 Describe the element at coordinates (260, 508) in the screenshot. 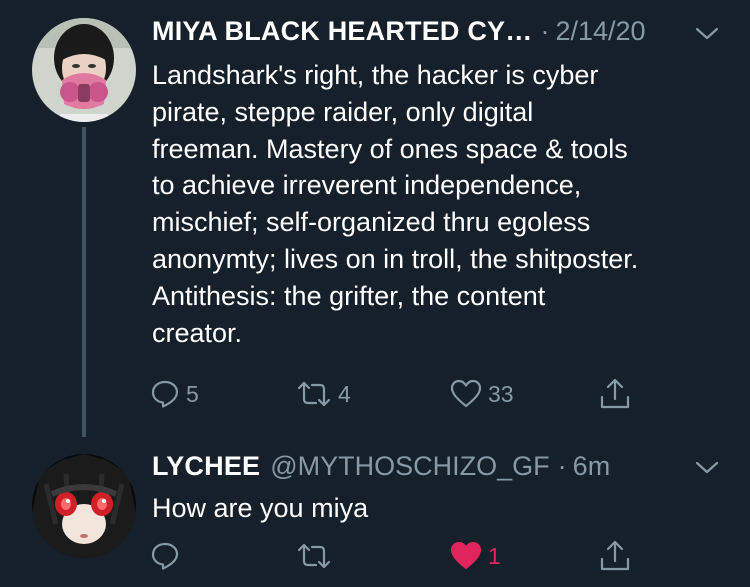

I see `tweet-text: How are you miya` at that location.